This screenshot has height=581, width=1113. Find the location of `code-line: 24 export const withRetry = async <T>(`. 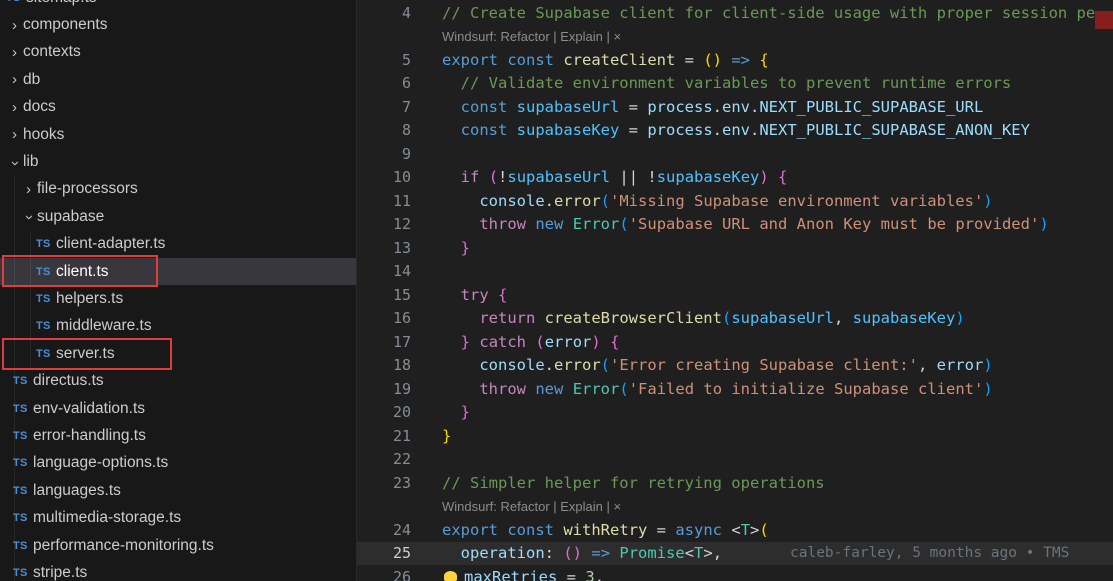

code-line: 24 export const withRetry = async <T>( is located at coordinates (735, 530).